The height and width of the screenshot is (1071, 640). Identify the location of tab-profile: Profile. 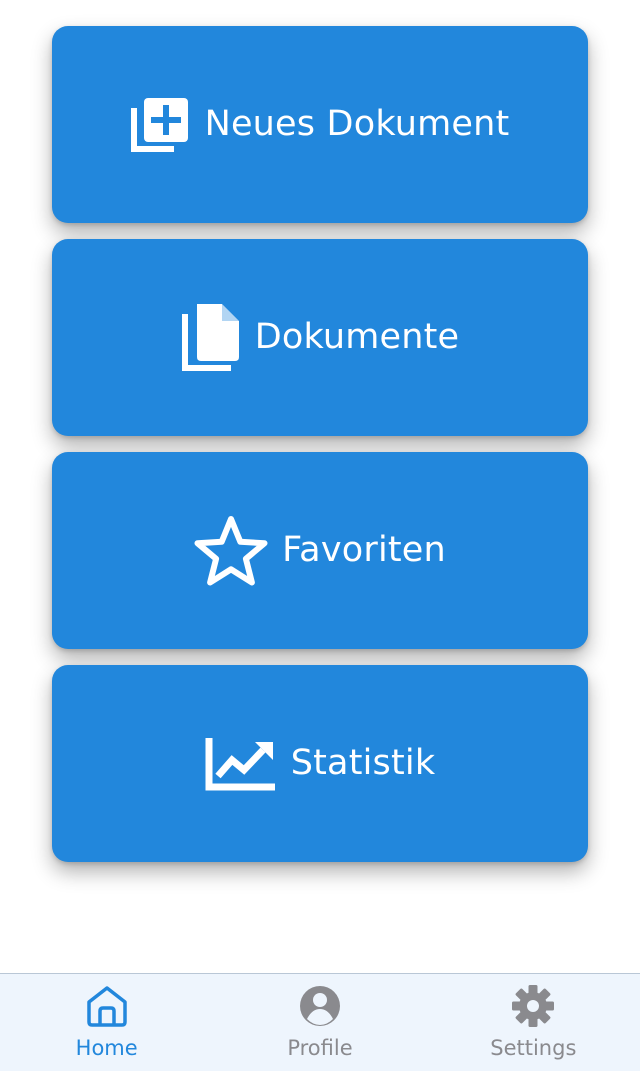
(319, 1022).